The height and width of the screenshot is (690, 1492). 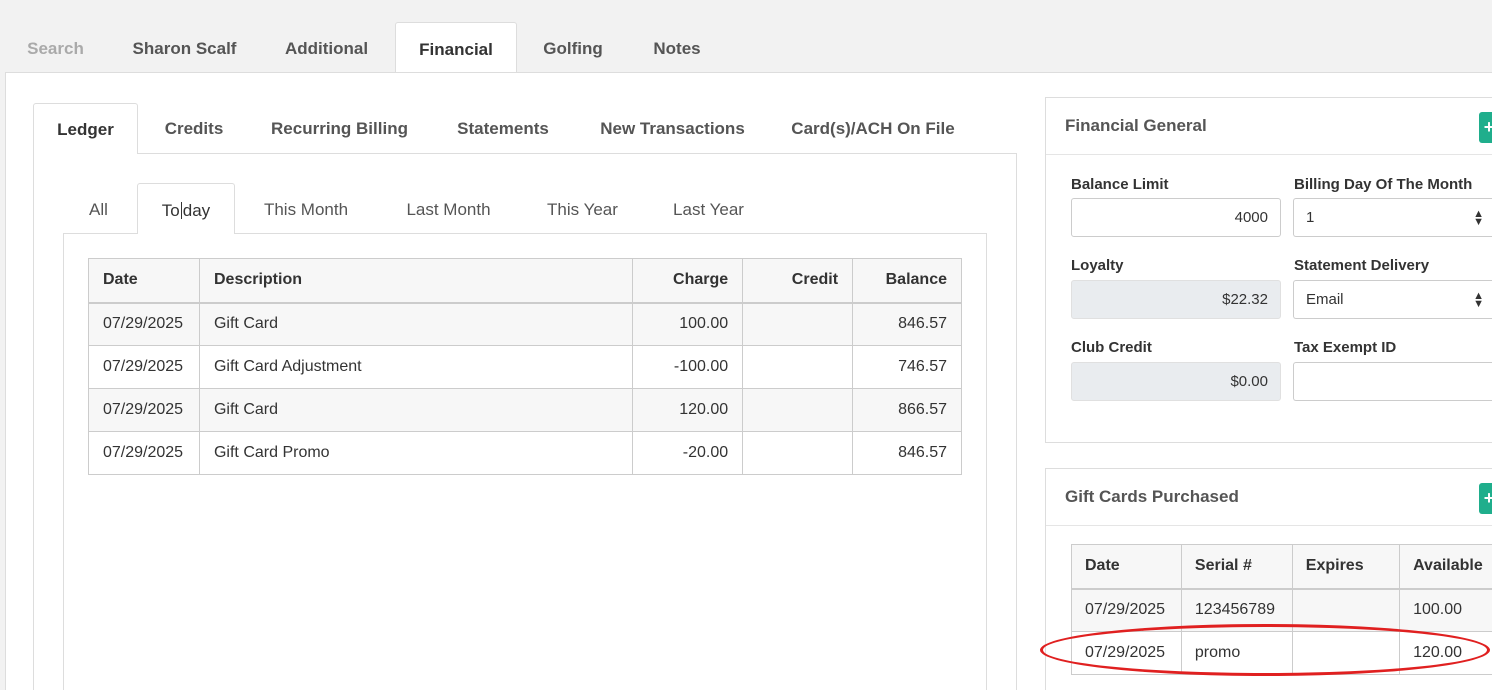 I want to click on cell-serial: 123456789, so click(x=1236, y=610).